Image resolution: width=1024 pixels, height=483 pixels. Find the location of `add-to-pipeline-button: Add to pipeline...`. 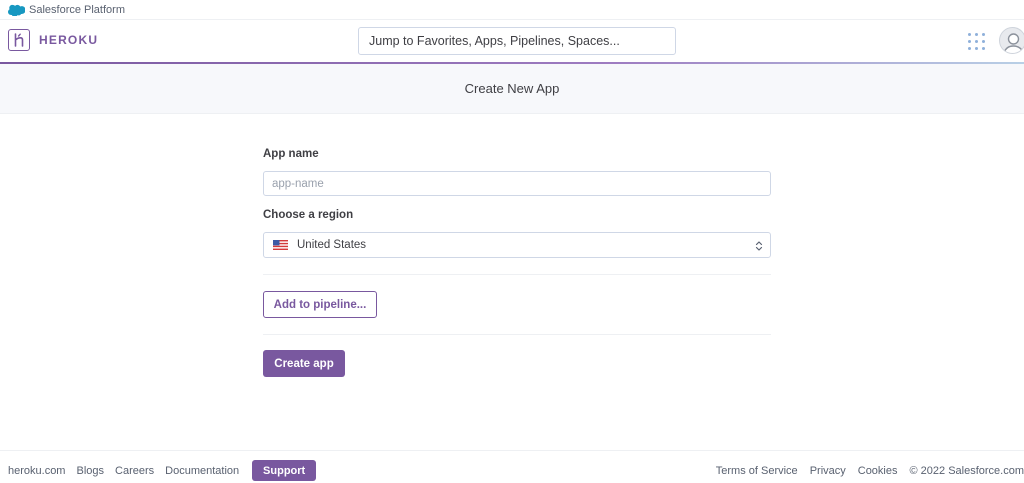

add-to-pipeline-button: Add to pipeline... is located at coordinates (320, 304).